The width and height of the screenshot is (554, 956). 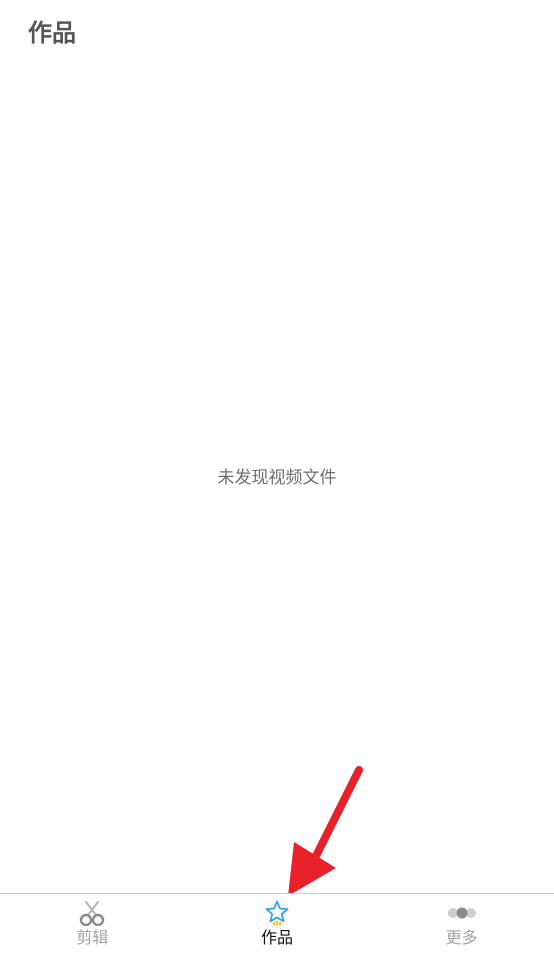 What do you see at coordinates (277, 34) in the screenshot?
I see `header: 作品` at bounding box center [277, 34].